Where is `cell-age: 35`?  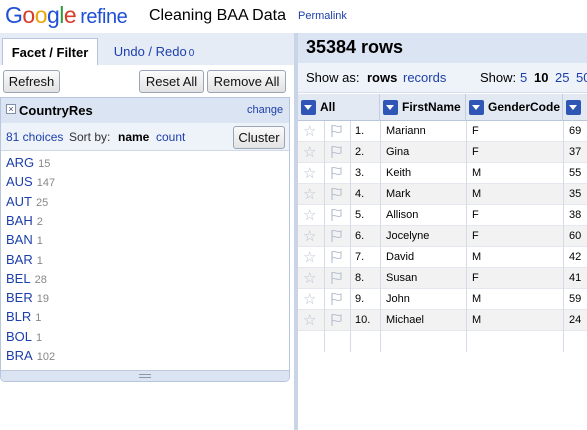
cell-age: 35 is located at coordinates (575, 194).